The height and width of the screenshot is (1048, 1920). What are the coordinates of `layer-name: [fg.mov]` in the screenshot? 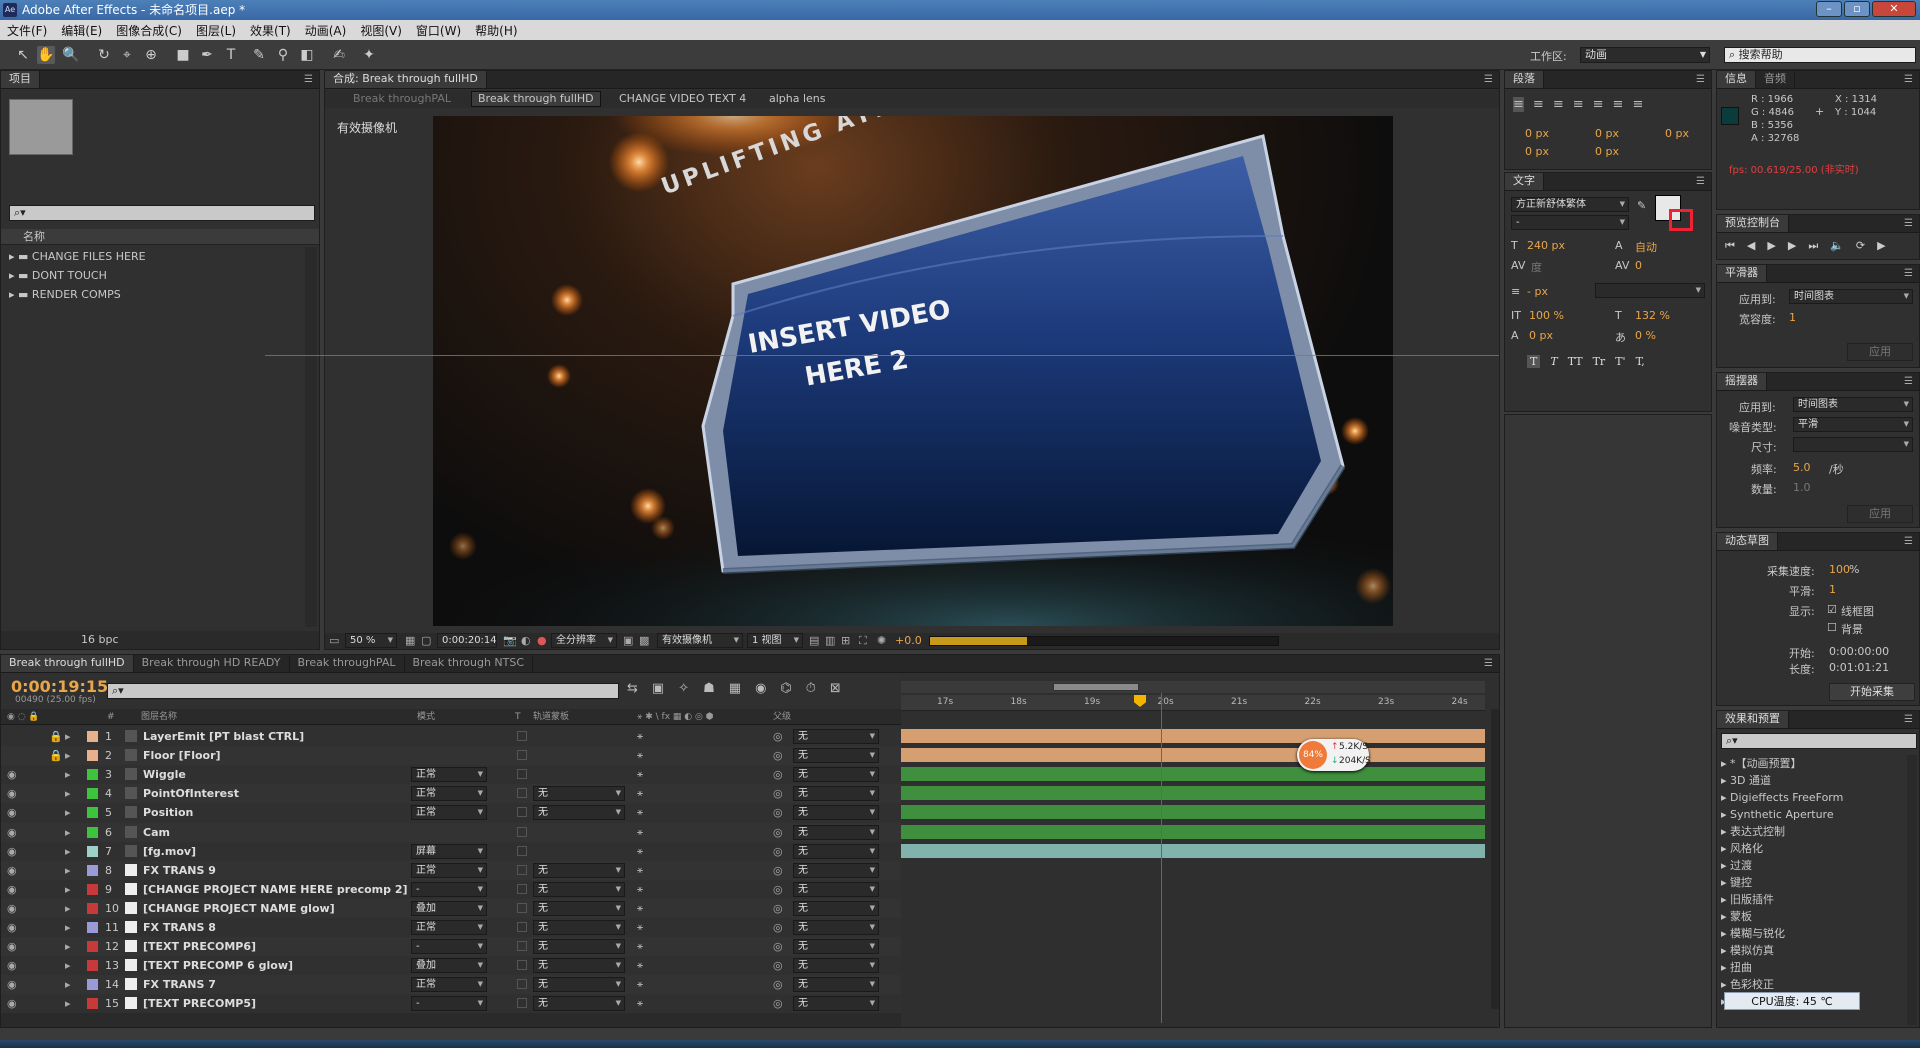 It's located at (169, 851).